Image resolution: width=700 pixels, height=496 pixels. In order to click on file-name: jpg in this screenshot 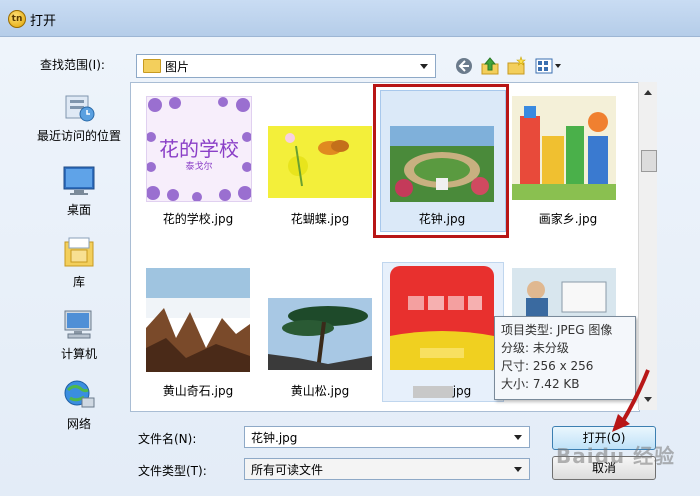, I will do `click(442, 391)`.